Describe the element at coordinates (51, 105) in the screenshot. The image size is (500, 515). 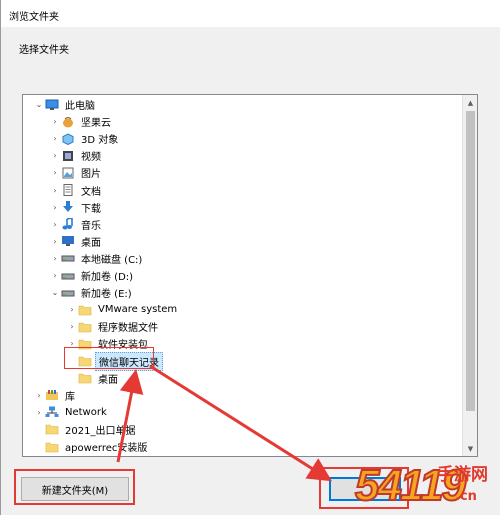
I see `computer-icon` at that location.